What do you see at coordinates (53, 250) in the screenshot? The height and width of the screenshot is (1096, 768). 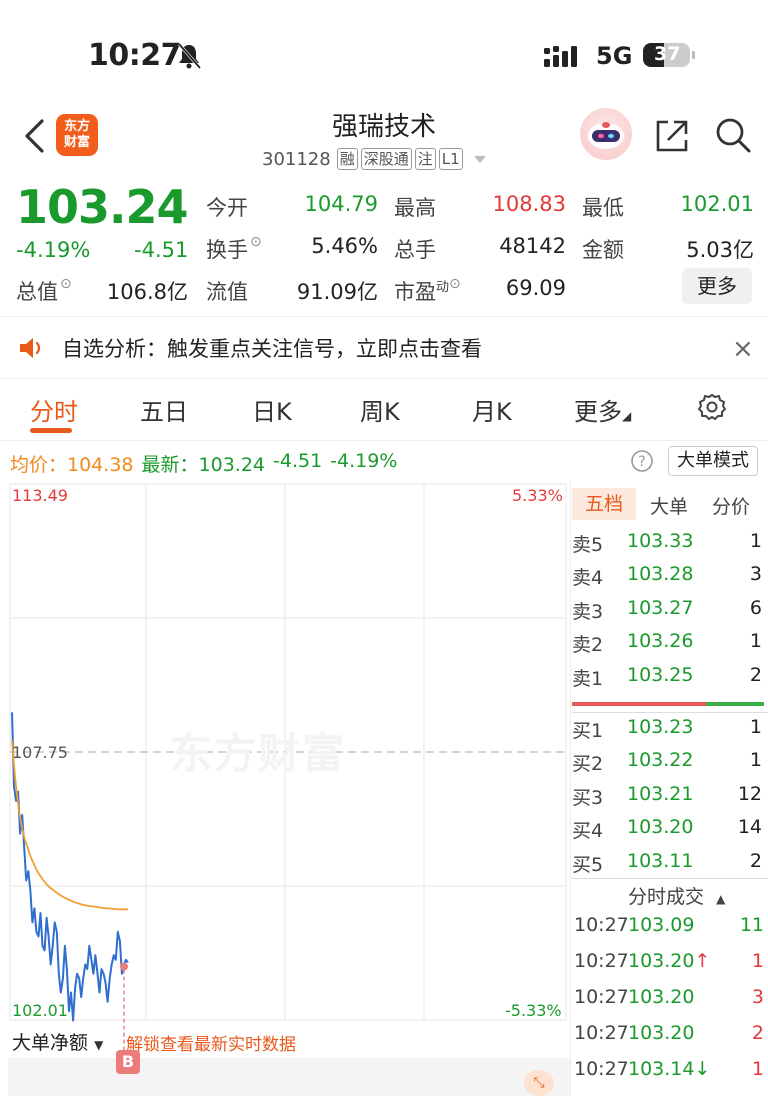 I see `change-percent: -4.19%` at bounding box center [53, 250].